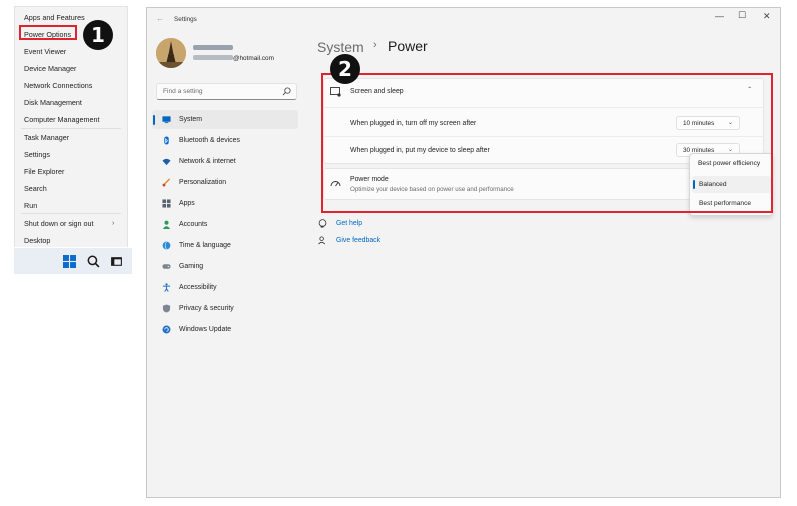 The height and width of the screenshot is (506, 797). Describe the element at coordinates (322, 223) in the screenshot. I see `help-icon` at that location.